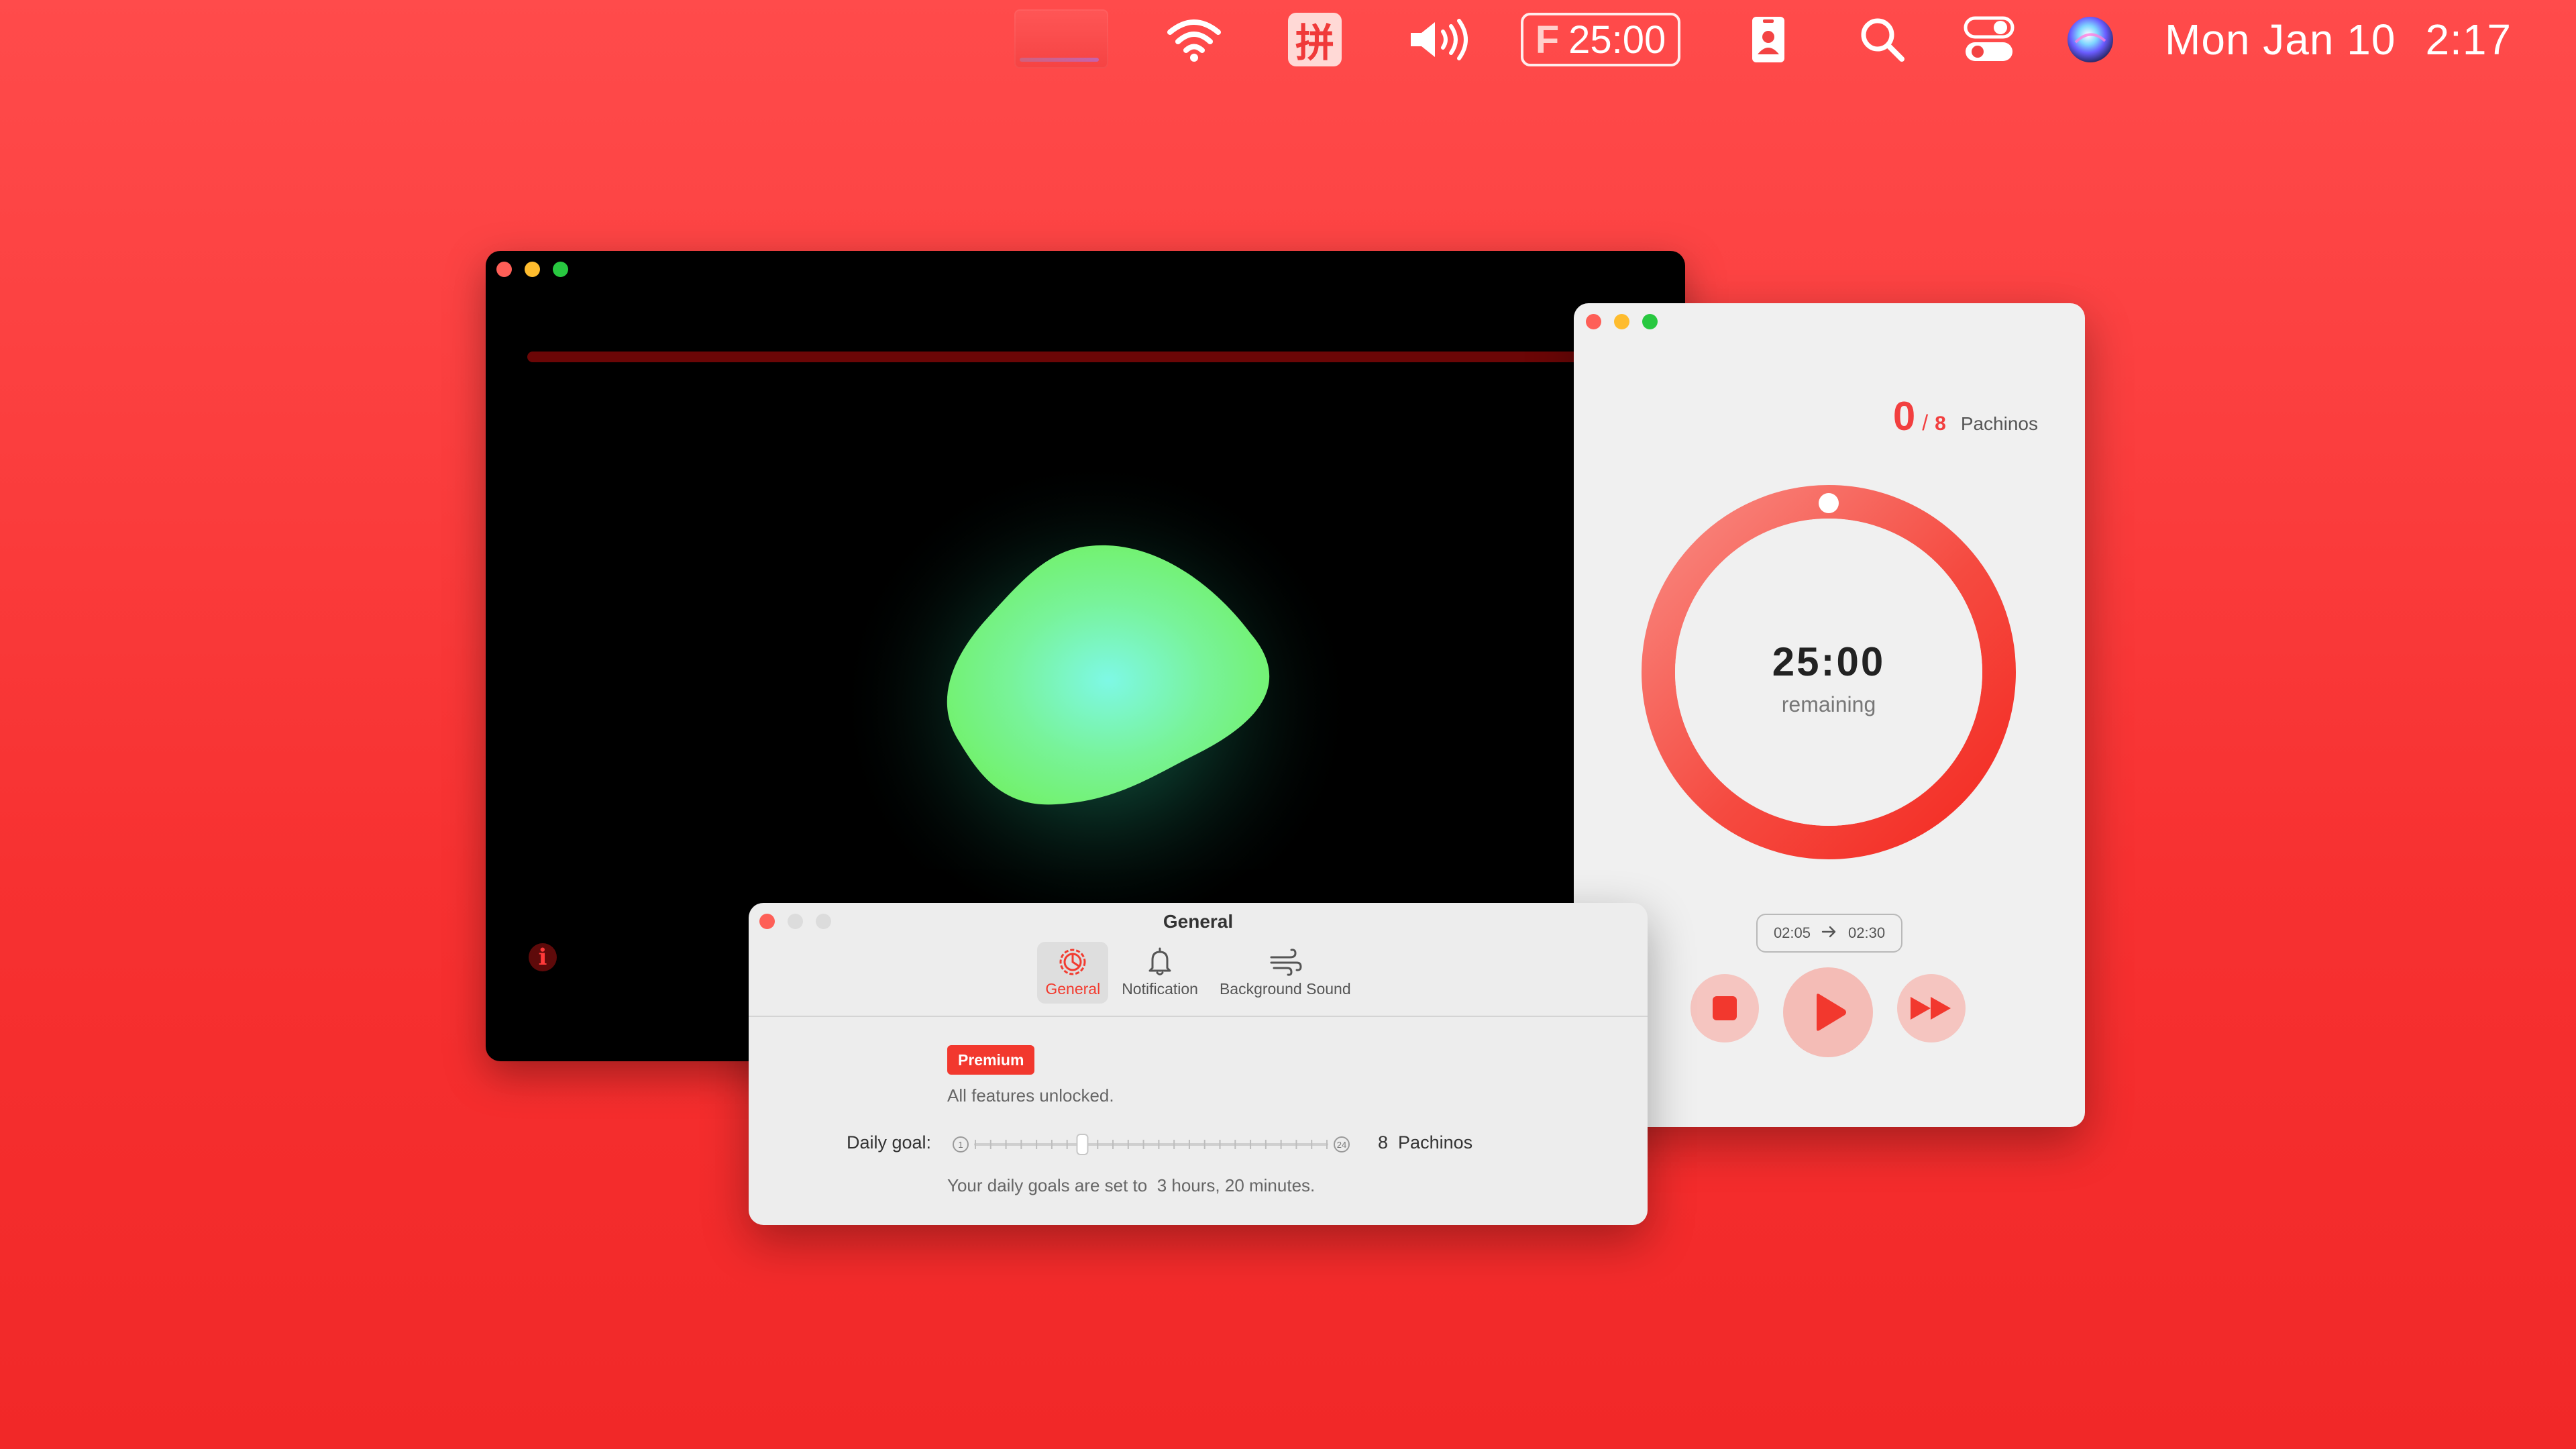  What do you see at coordinates (1286, 962) in the screenshot?
I see `wind-icon` at bounding box center [1286, 962].